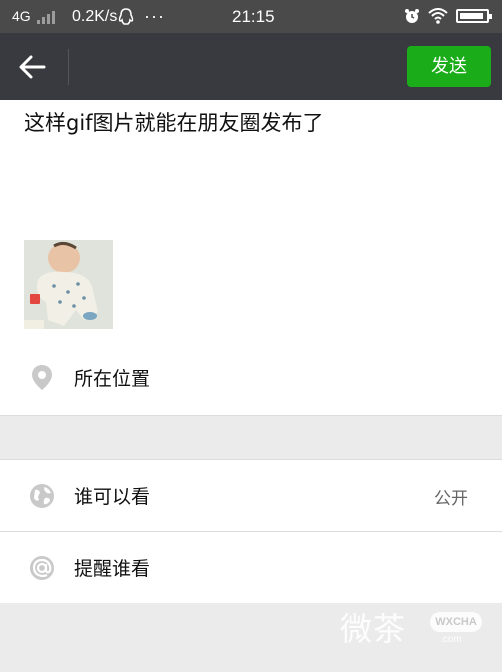  Describe the element at coordinates (251, 437) in the screenshot. I see `section-gap` at that location.